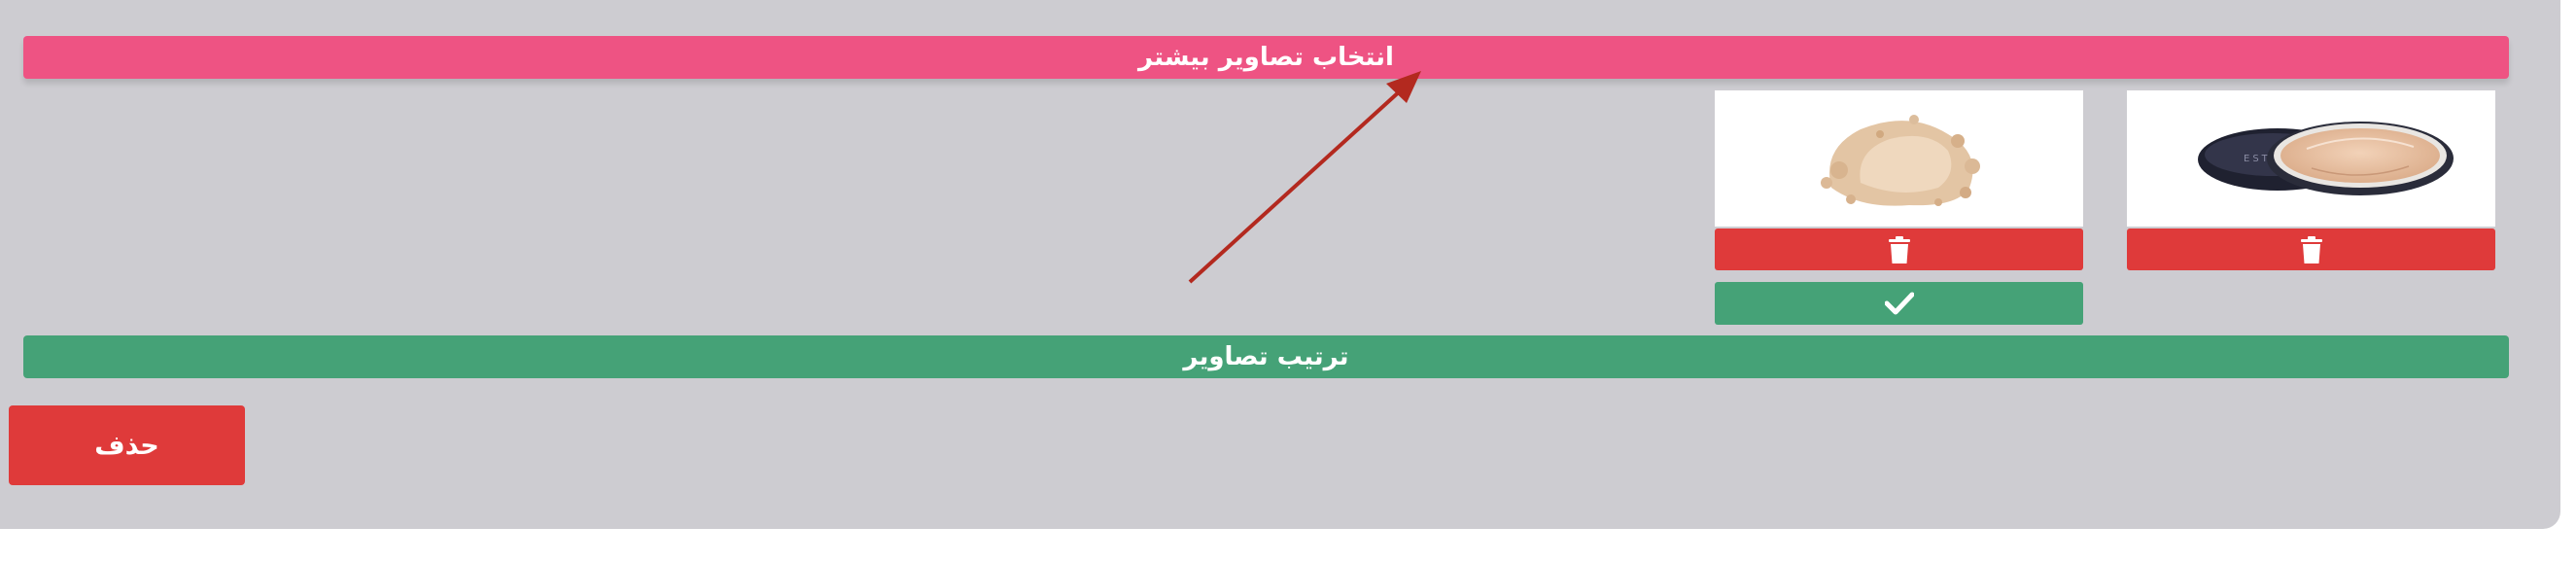  I want to click on arrow-annotation, so click(1305, 177).